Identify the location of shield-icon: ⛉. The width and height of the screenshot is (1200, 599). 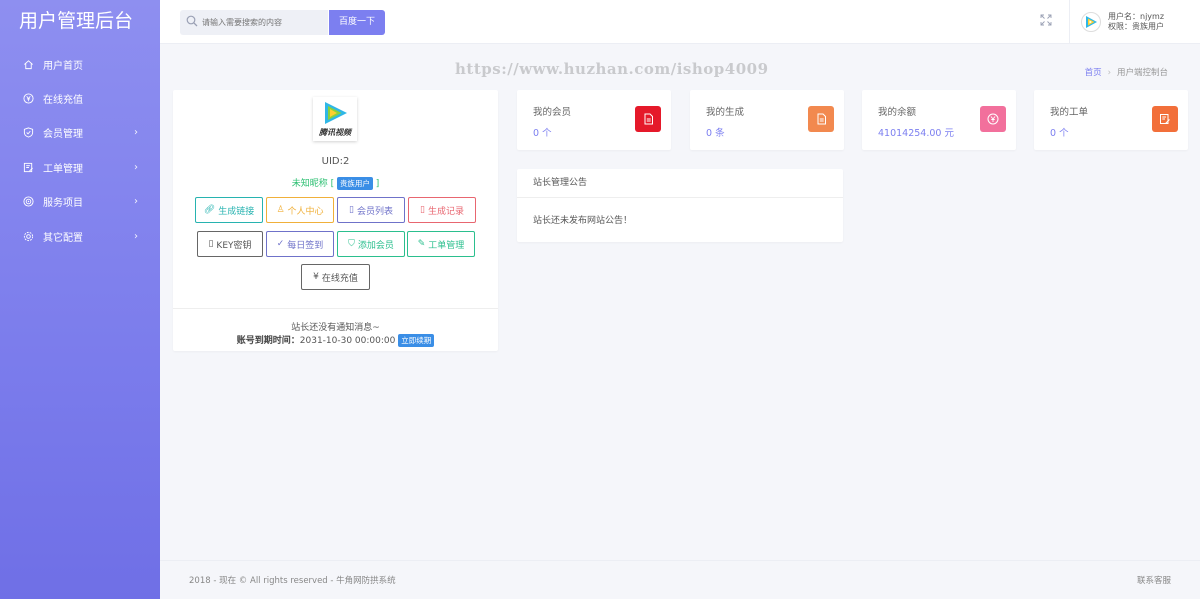
(351, 244).